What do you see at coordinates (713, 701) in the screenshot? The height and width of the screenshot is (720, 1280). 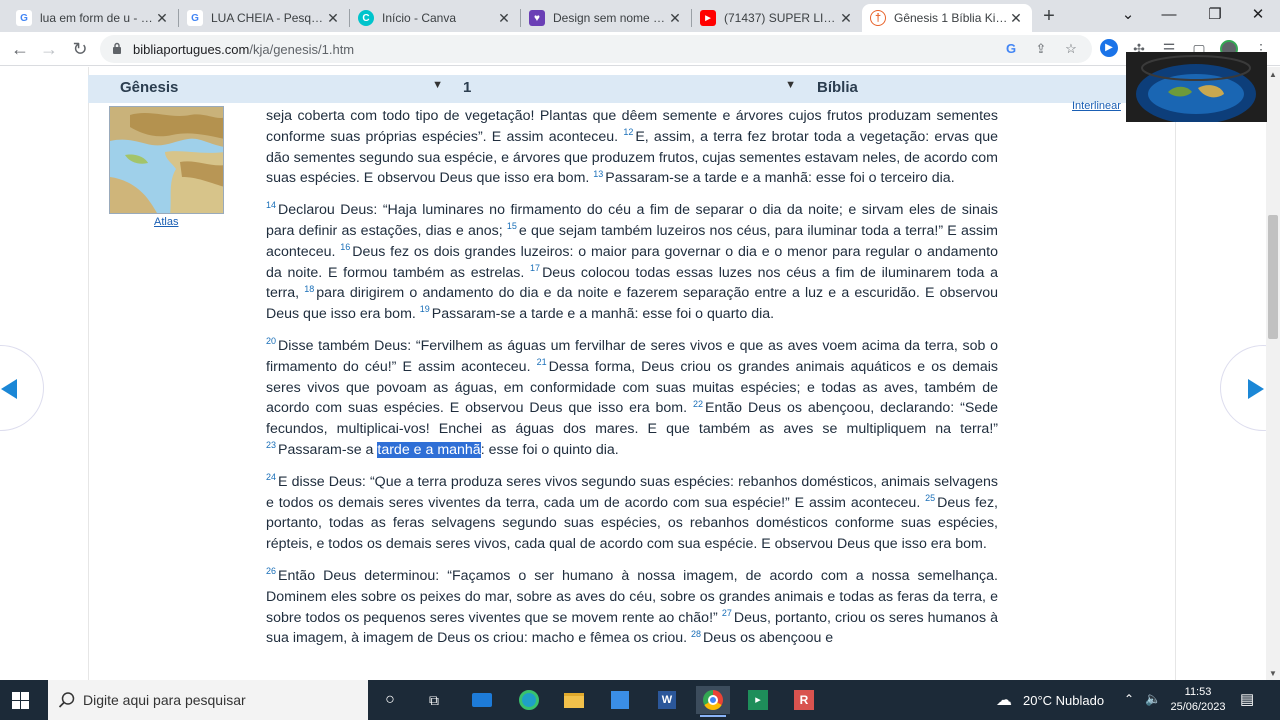 I see `chrome-icon` at bounding box center [713, 701].